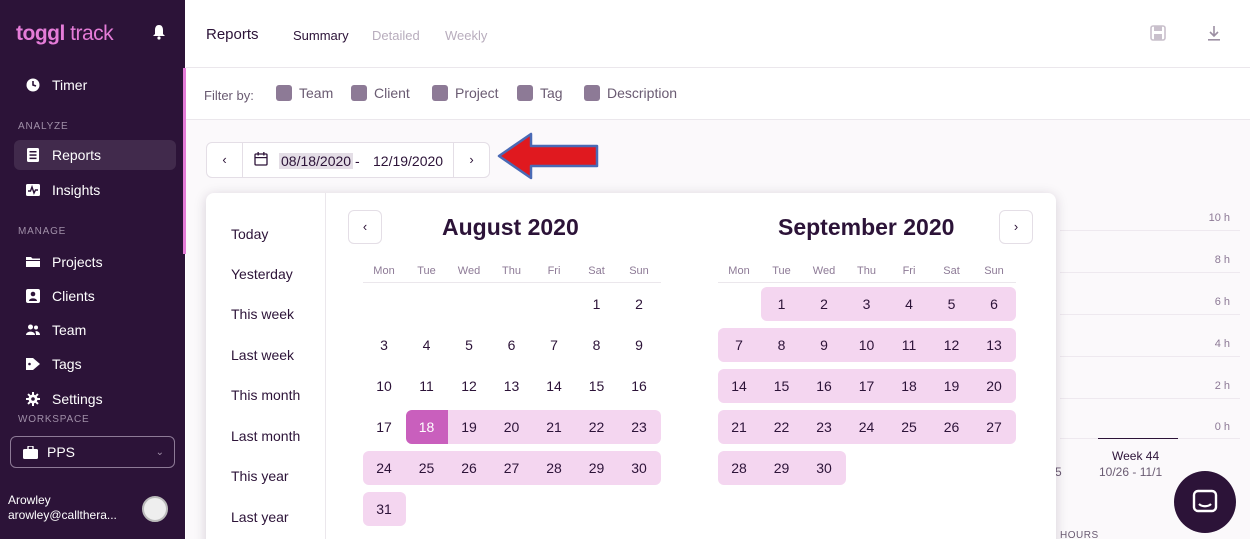  What do you see at coordinates (1016, 227) in the screenshot?
I see `next-month-button: ›` at bounding box center [1016, 227].